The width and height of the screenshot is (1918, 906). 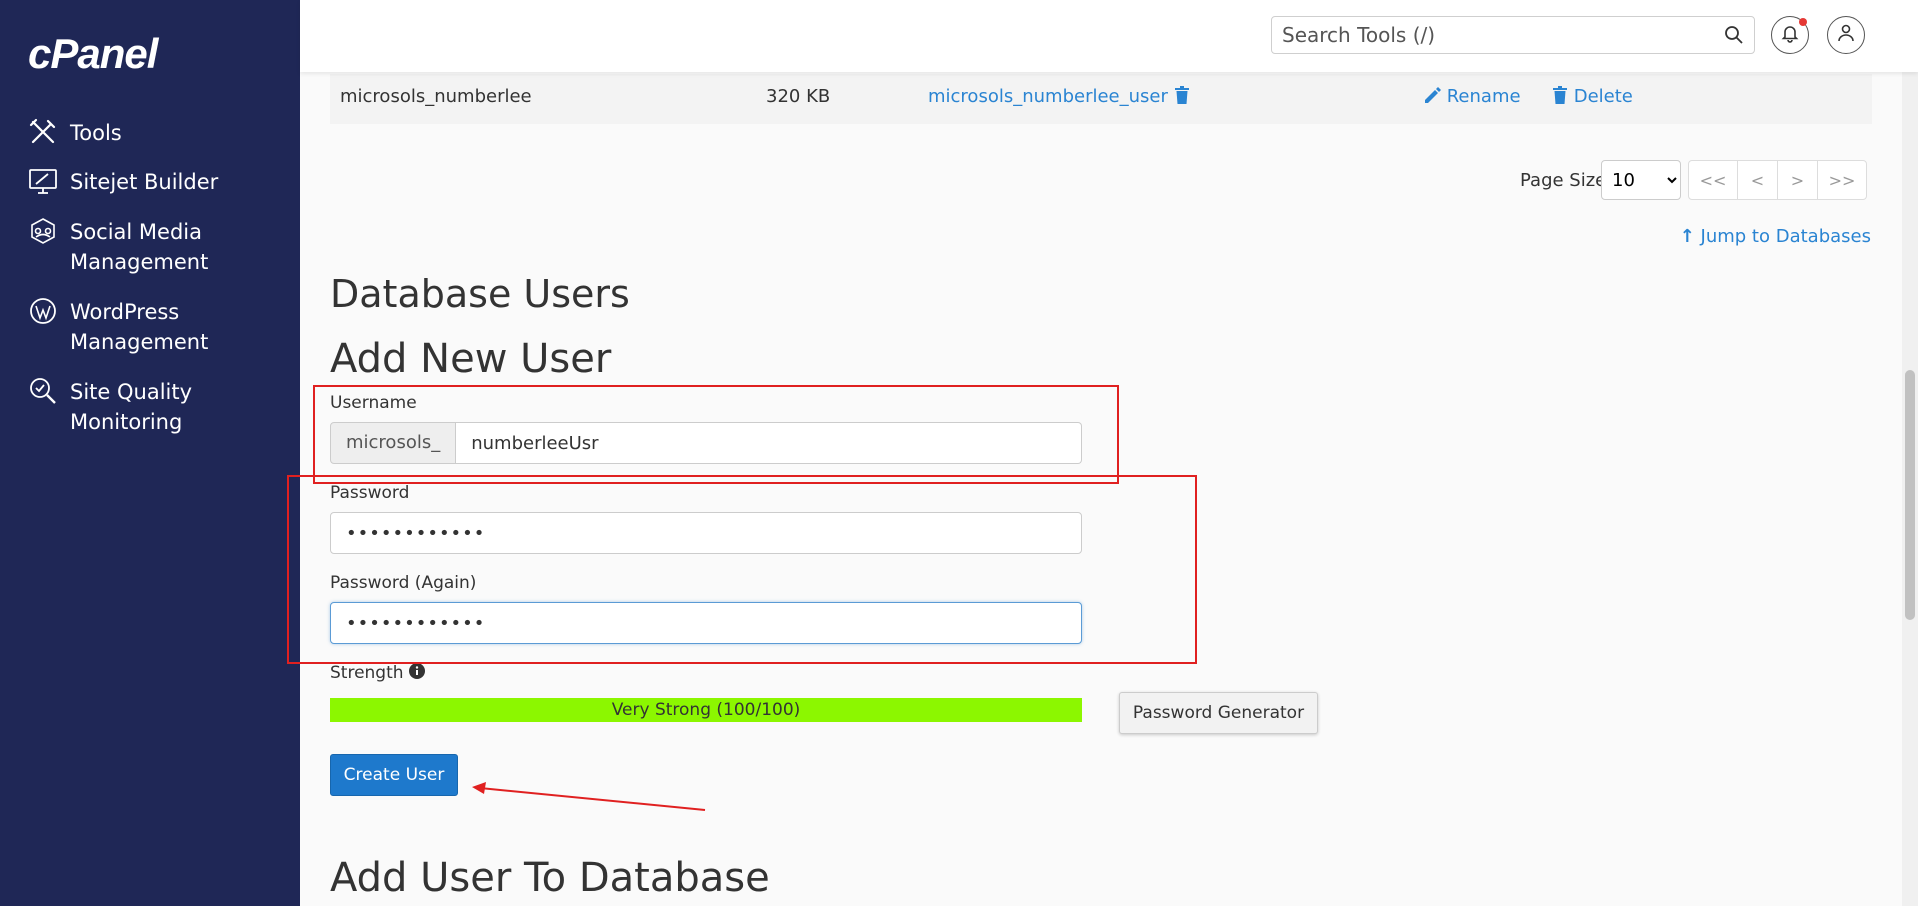 What do you see at coordinates (1432, 98) in the screenshot?
I see `pencil-icon` at bounding box center [1432, 98].